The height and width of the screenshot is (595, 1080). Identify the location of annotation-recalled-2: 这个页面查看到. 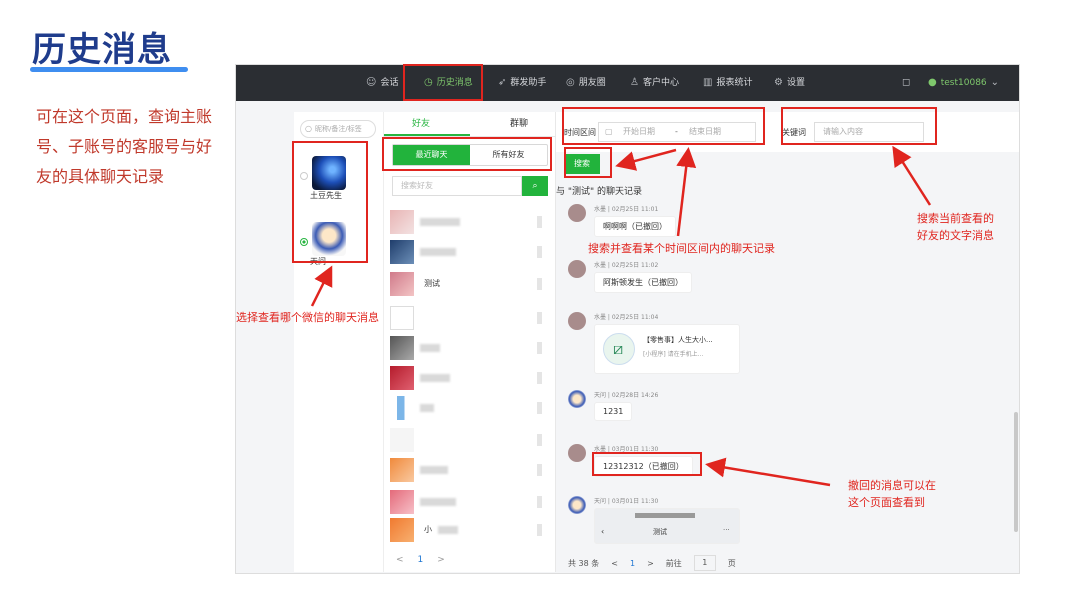
(886, 502).